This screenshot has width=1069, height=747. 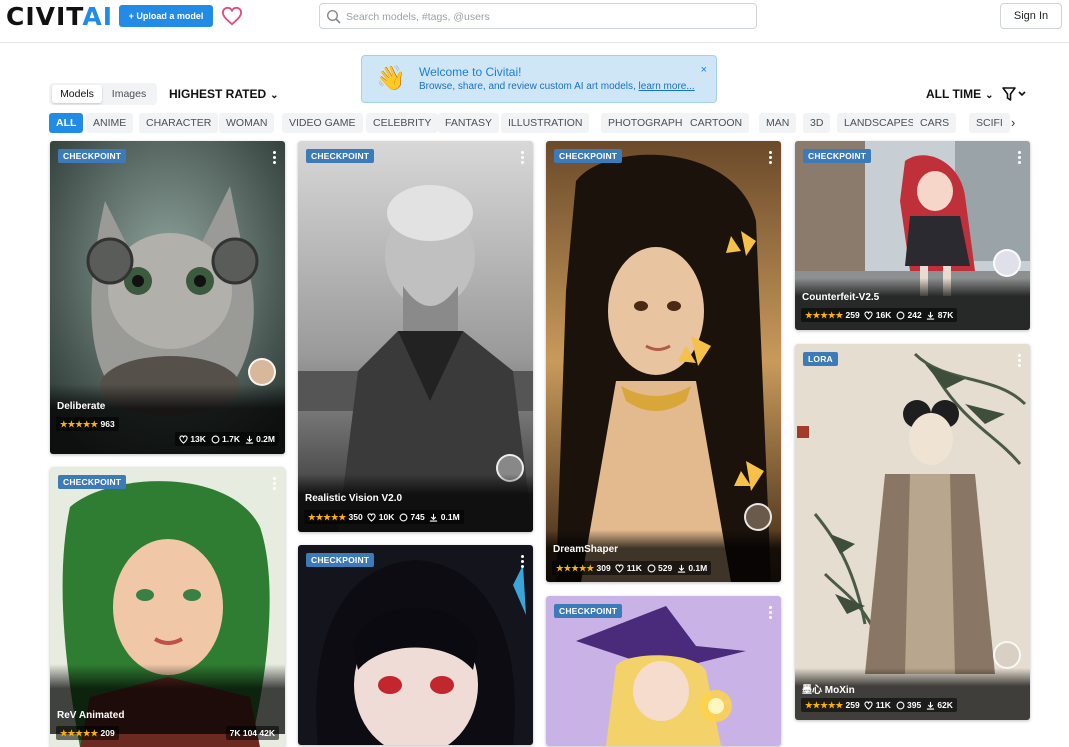 I want to click on filter-icon, so click(x=1015, y=94).